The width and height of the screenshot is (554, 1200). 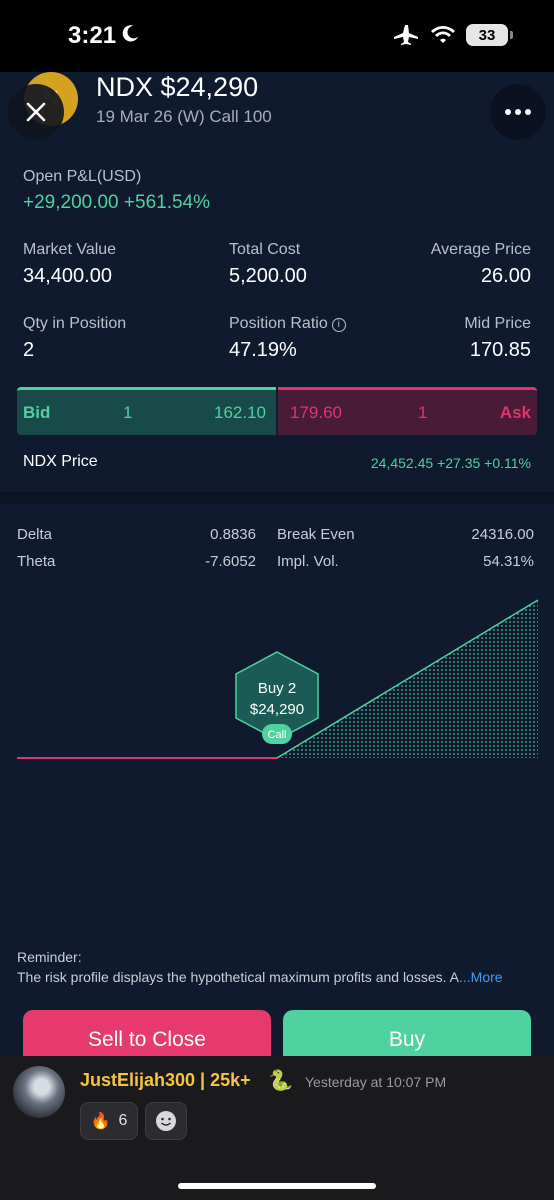 What do you see at coordinates (338, 325) in the screenshot?
I see `info-icon: i` at bounding box center [338, 325].